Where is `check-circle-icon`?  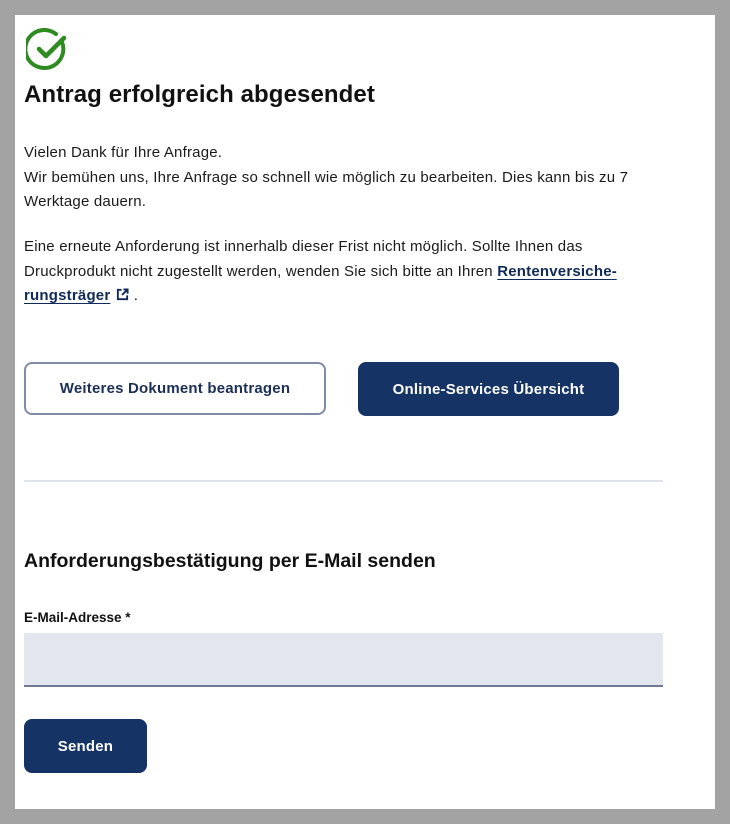
check-circle-icon is located at coordinates (46, 49).